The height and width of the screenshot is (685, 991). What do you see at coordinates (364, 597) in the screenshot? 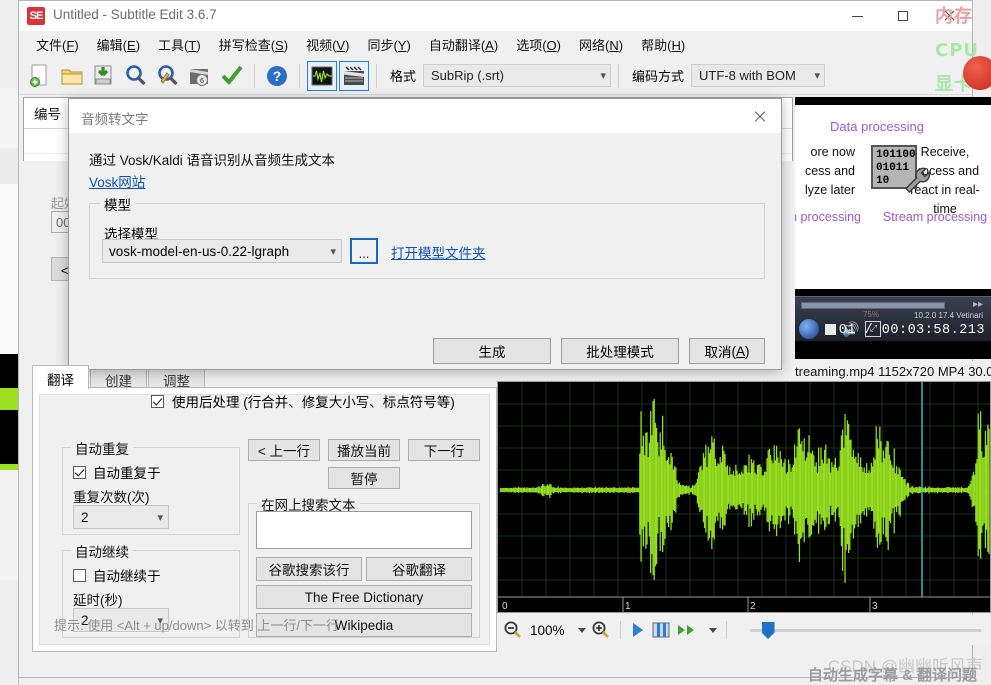
I see `free-dictionary-button: The Free Dictionary` at bounding box center [364, 597].